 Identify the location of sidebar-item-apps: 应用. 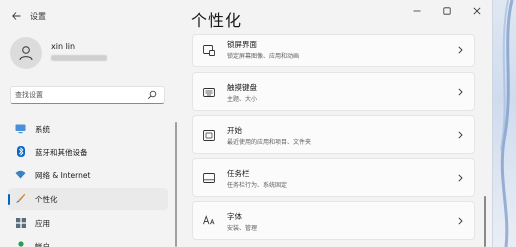
(88, 223).